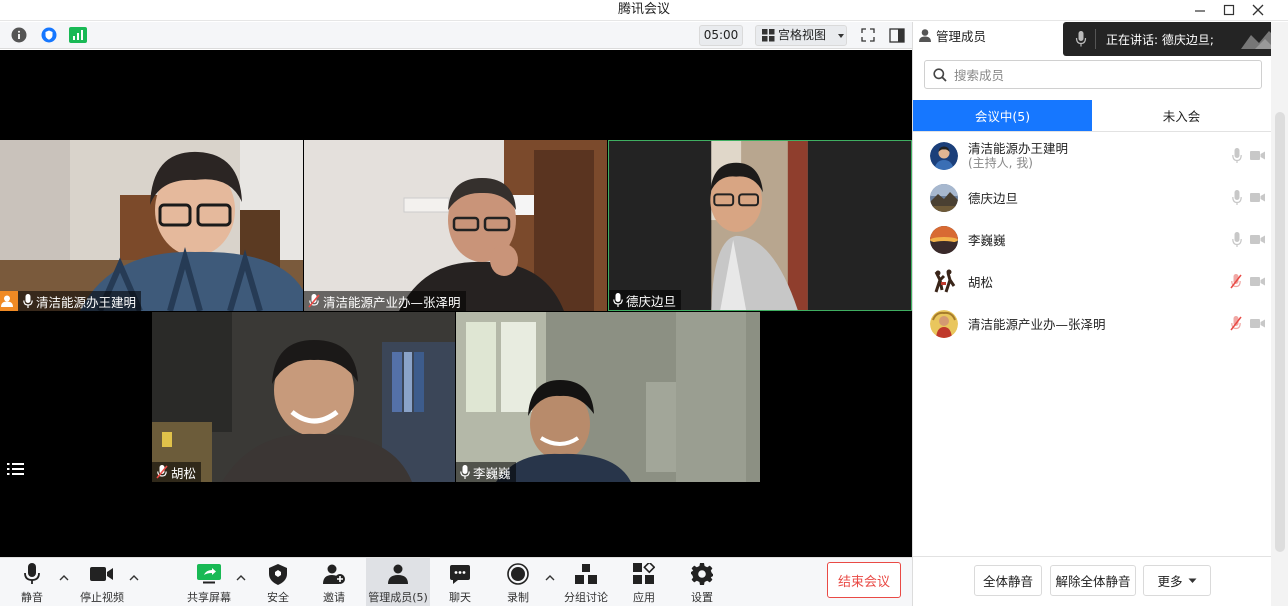 Image resolution: width=1288 pixels, height=606 pixels. What do you see at coordinates (334, 597) in the screenshot?
I see `invite-label: 邀请` at bounding box center [334, 597].